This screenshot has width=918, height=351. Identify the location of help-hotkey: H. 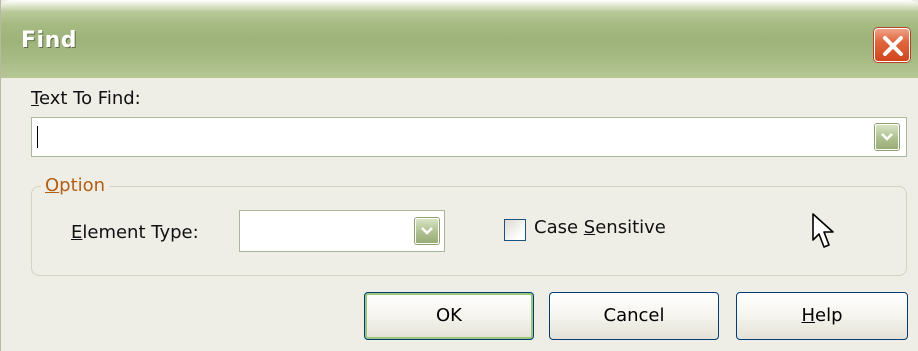
(808, 315).